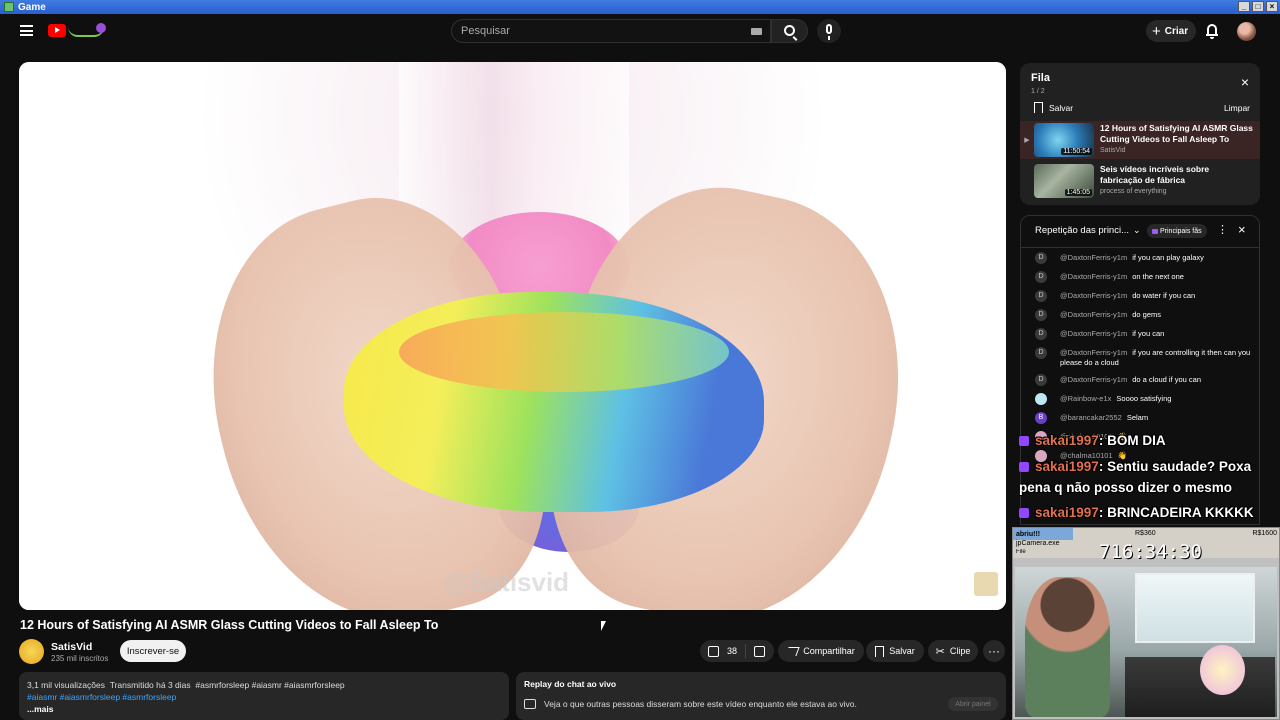 This screenshot has height=720, width=1280. What do you see at coordinates (973, 704) in the screenshot?
I see `open-panel-button: Abrir painel` at bounding box center [973, 704].